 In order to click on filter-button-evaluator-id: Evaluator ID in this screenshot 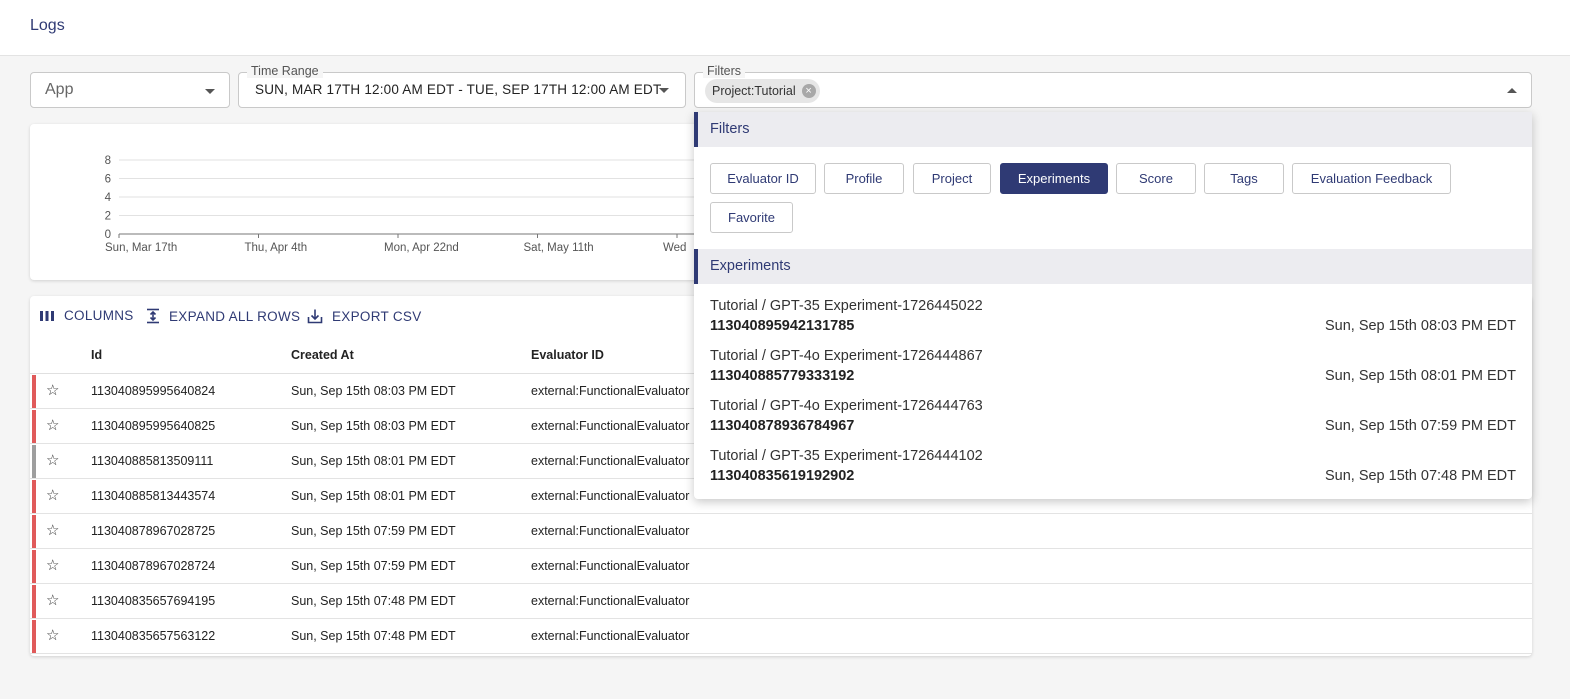, I will do `click(763, 178)`.